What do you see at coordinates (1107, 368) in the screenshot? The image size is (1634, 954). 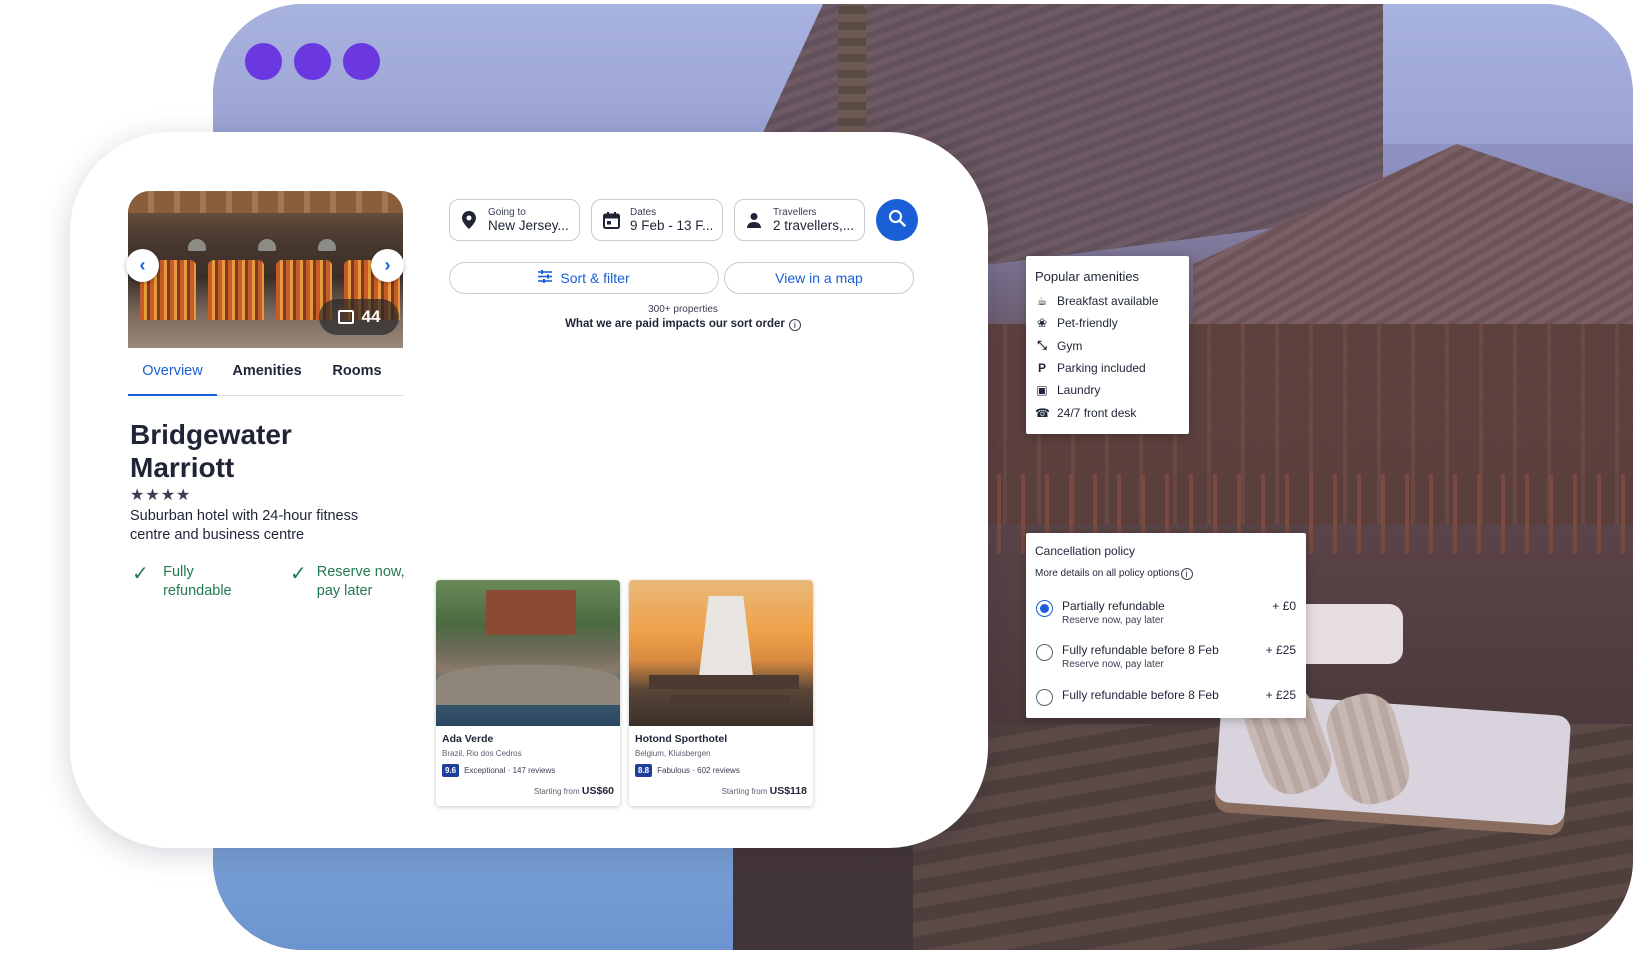 I see `amenity-item: P Parking included` at bounding box center [1107, 368].